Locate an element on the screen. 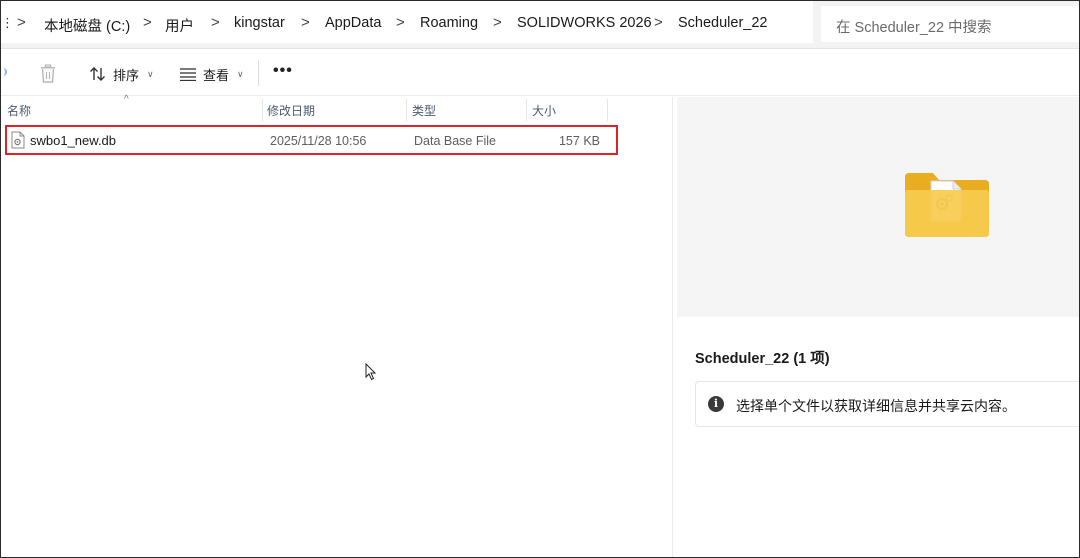 The width and height of the screenshot is (1080, 558). column-header-date: 修改日期 is located at coordinates (291, 109).